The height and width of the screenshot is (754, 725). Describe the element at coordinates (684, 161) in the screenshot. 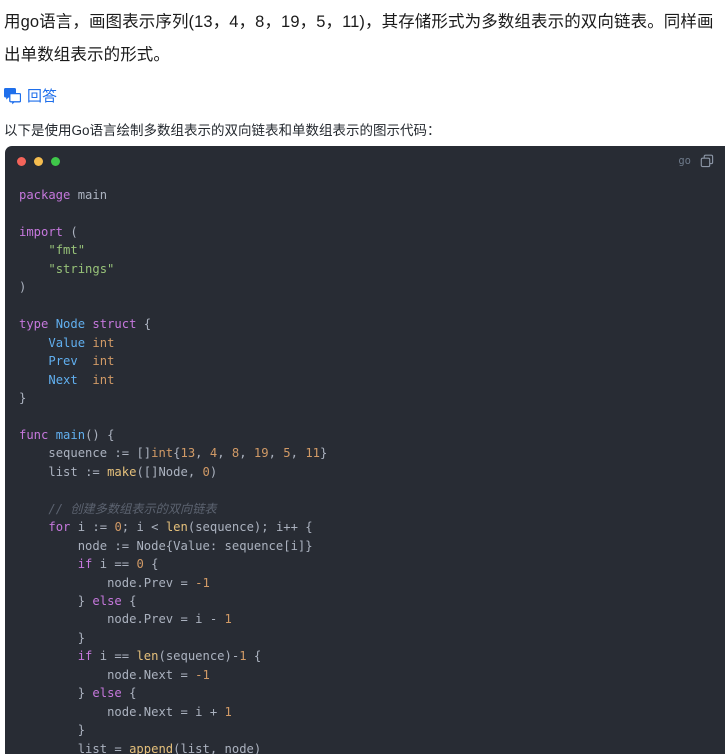

I see `language-tag: go` at that location.